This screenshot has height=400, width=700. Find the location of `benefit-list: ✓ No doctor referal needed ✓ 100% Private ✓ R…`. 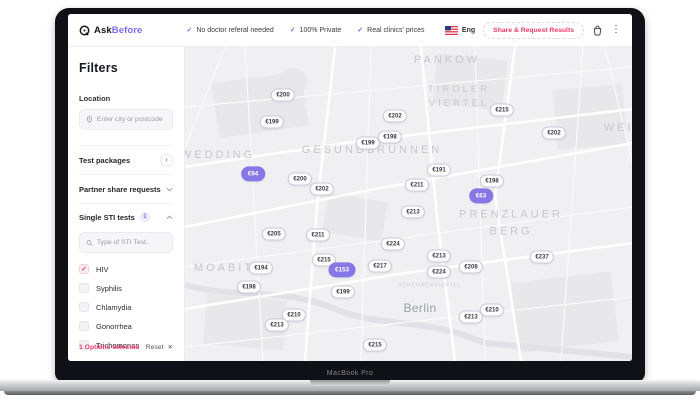

benefit-list: ✓ No doctor referal needed ✓ 100% Private ✓ R… is located at coordinates (305, 30).